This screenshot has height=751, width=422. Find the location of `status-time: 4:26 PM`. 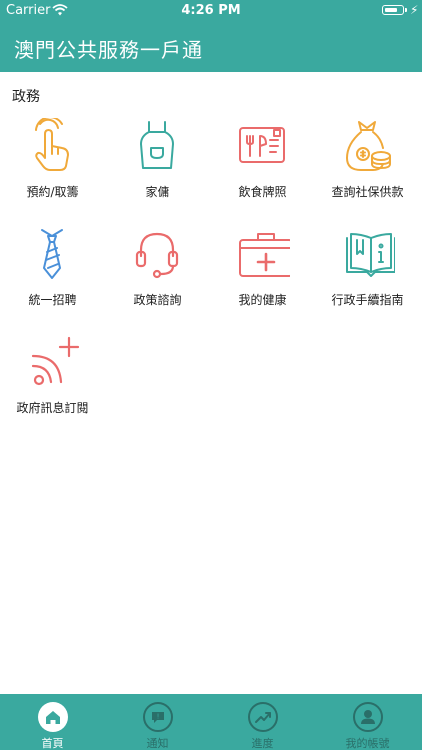

status-time: 4:26 PM is located at coordinates (211, 10).